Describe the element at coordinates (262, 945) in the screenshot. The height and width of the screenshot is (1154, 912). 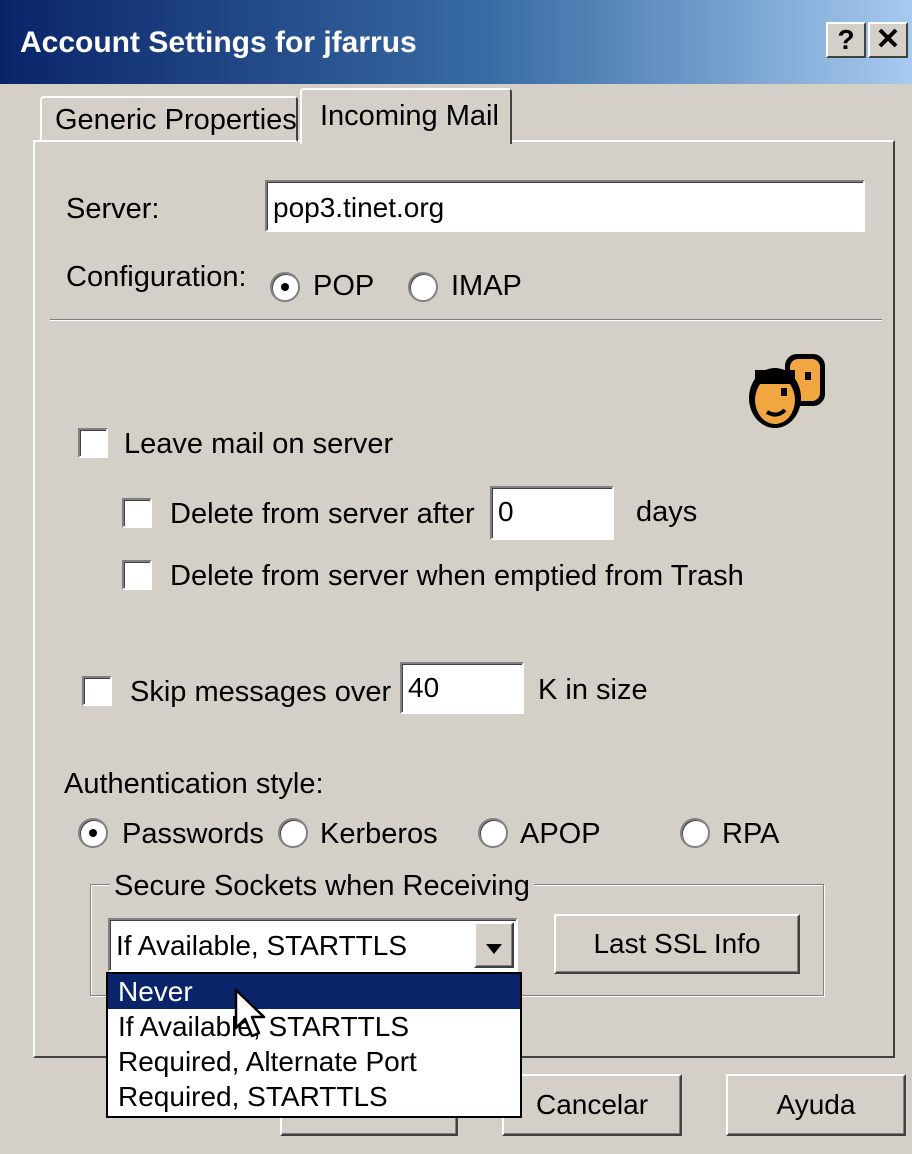
I see `secure-sockets-value: If Available, STARTTLS` at that location.